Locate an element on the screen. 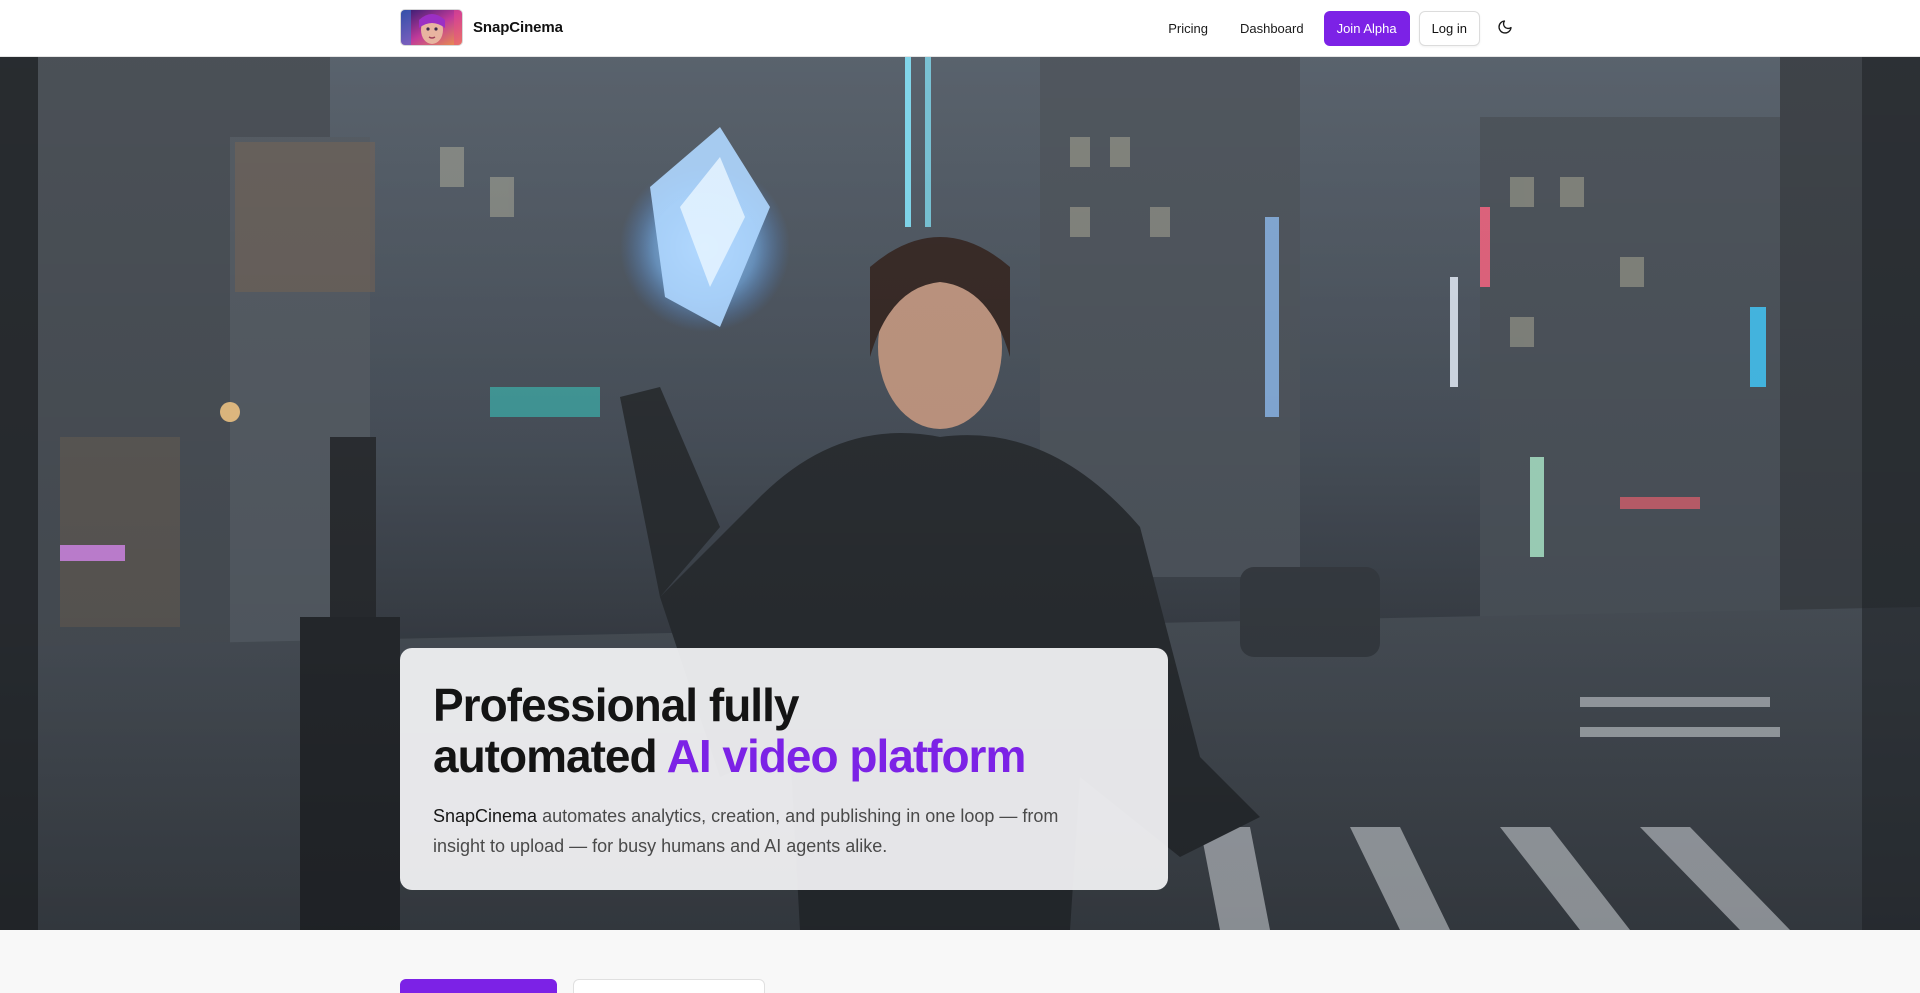 This screenshot has width=1920, height=993. main-nav: Pricing Dashboard Join Alpha Log in is located at coordinates (1336, 28).